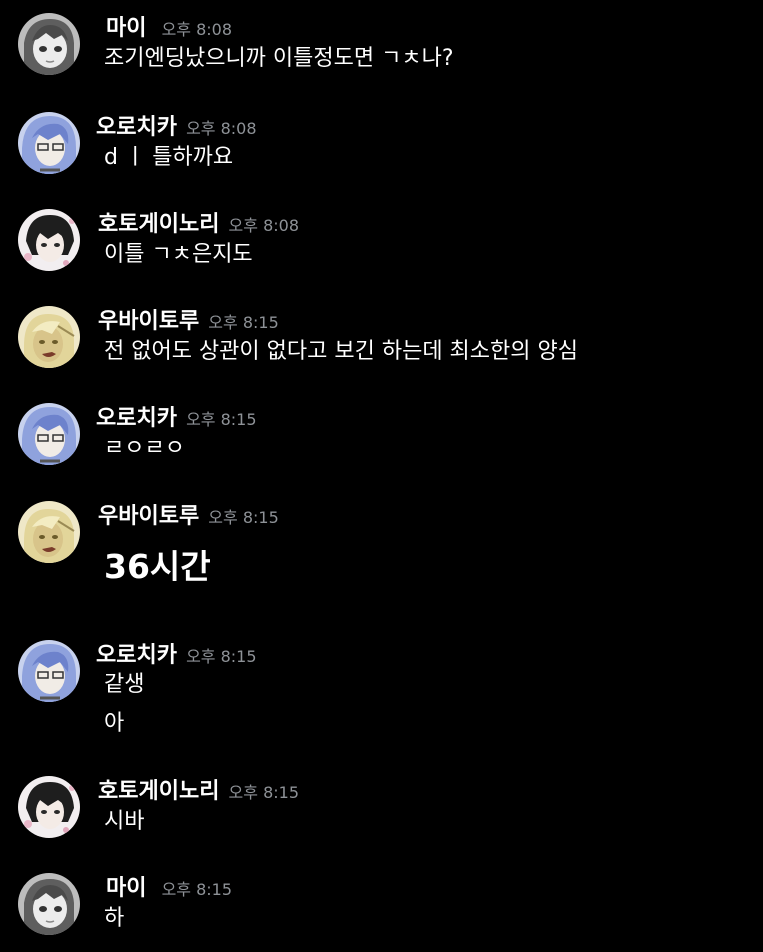 This screenshot has height=952, width=763. Describe the element at coordinates (114, 723) in the screenshot. I see `message-text: 아` at that location.